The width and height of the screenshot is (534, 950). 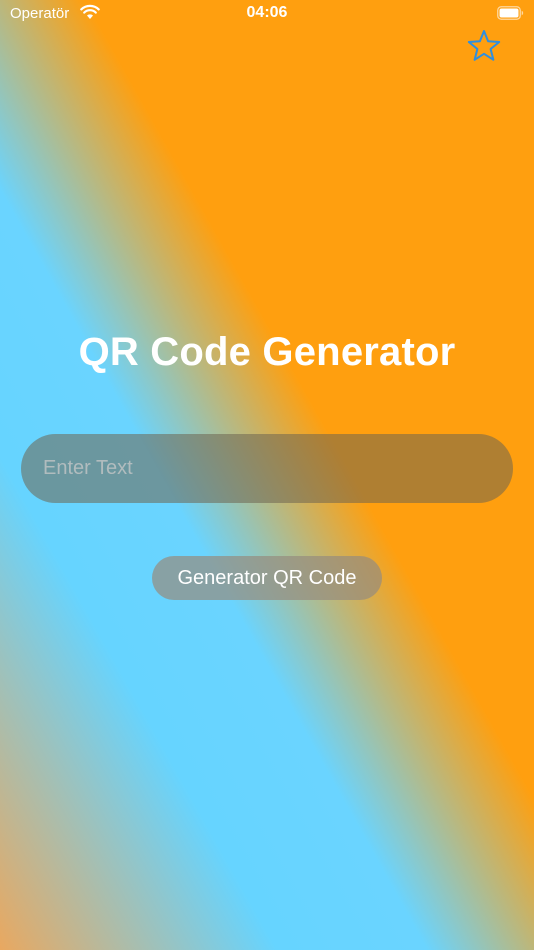 I want to click on favorites-button, so click(x=484, y=46).